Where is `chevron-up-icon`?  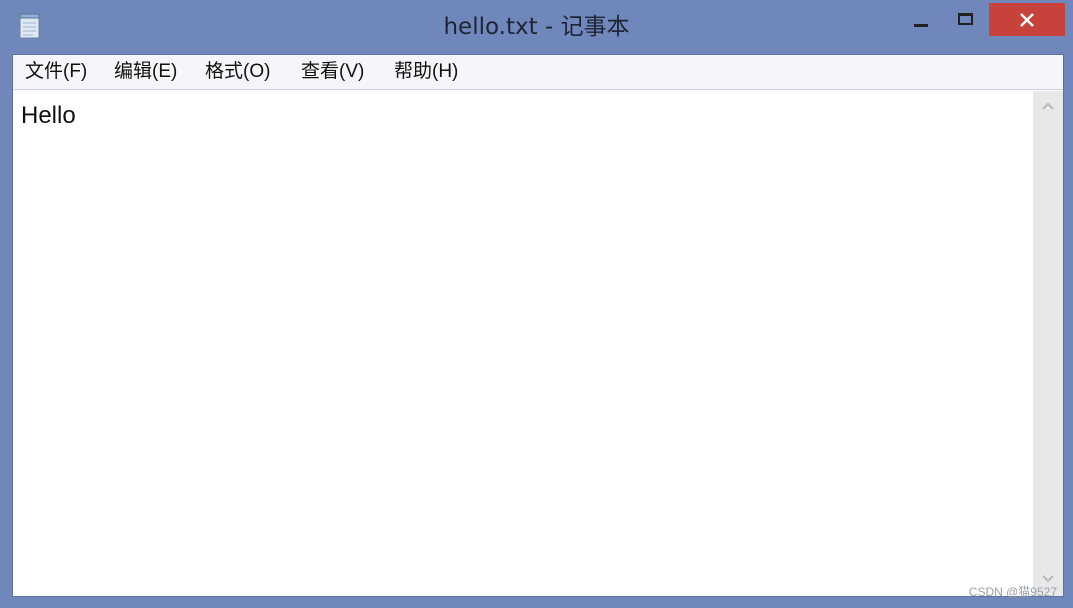 chevron-up-icon is located at coordinates (1048, 106).